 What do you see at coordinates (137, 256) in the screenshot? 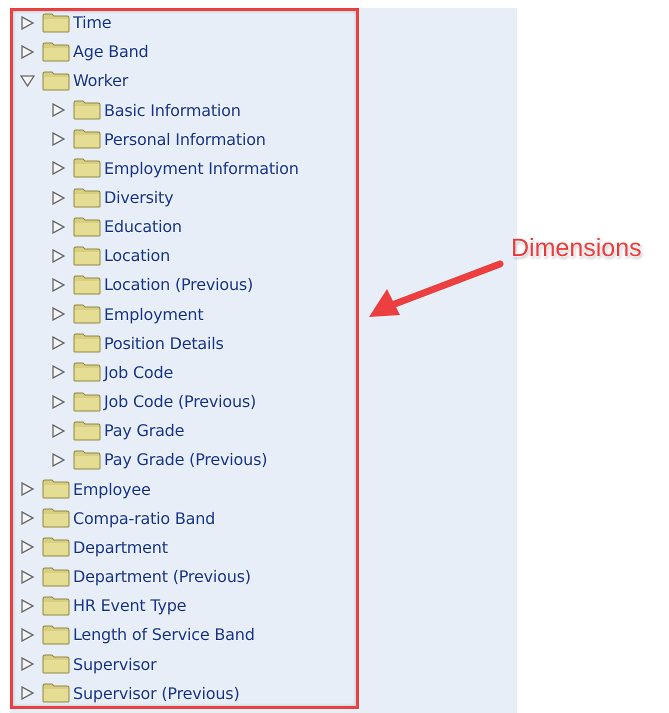
I see `tree-item-label: Location` at bounding box center [137, 256].